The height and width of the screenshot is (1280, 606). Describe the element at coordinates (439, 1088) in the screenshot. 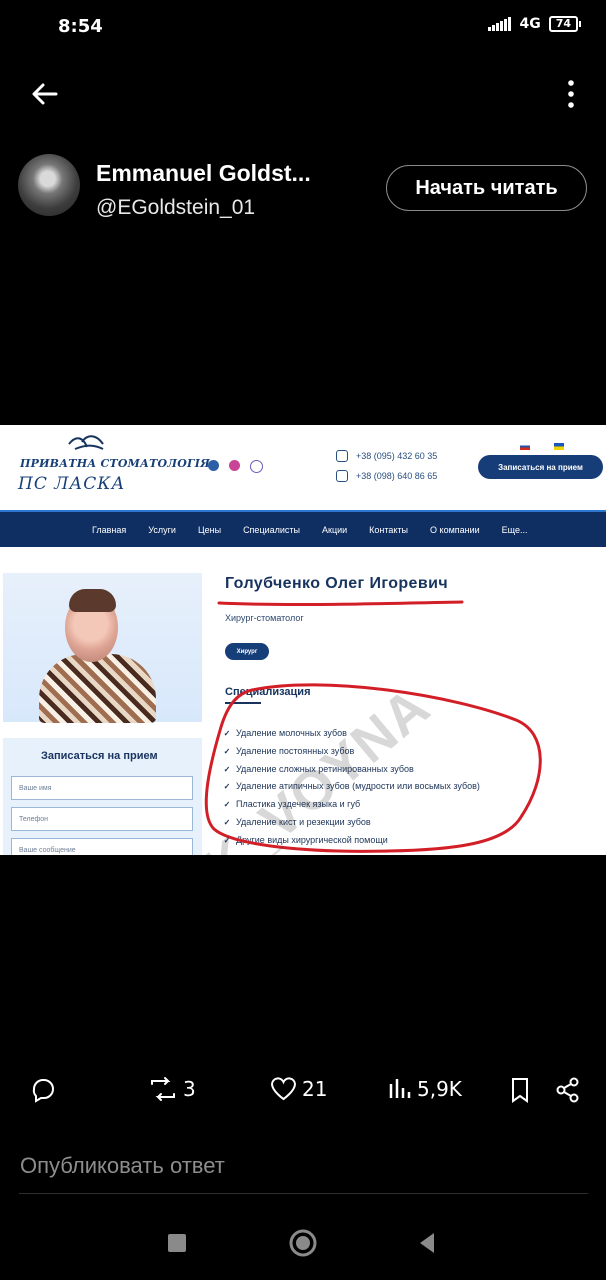

I see `views-count: 5,9K` at that location.